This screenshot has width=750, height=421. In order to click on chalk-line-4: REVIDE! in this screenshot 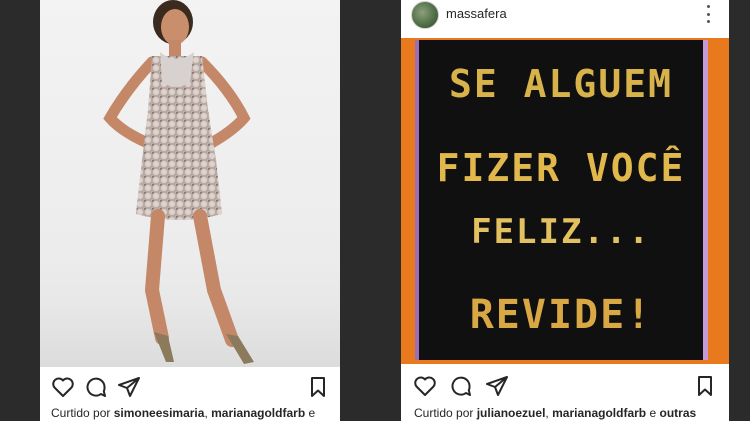, I will do `click(561, 315)`.